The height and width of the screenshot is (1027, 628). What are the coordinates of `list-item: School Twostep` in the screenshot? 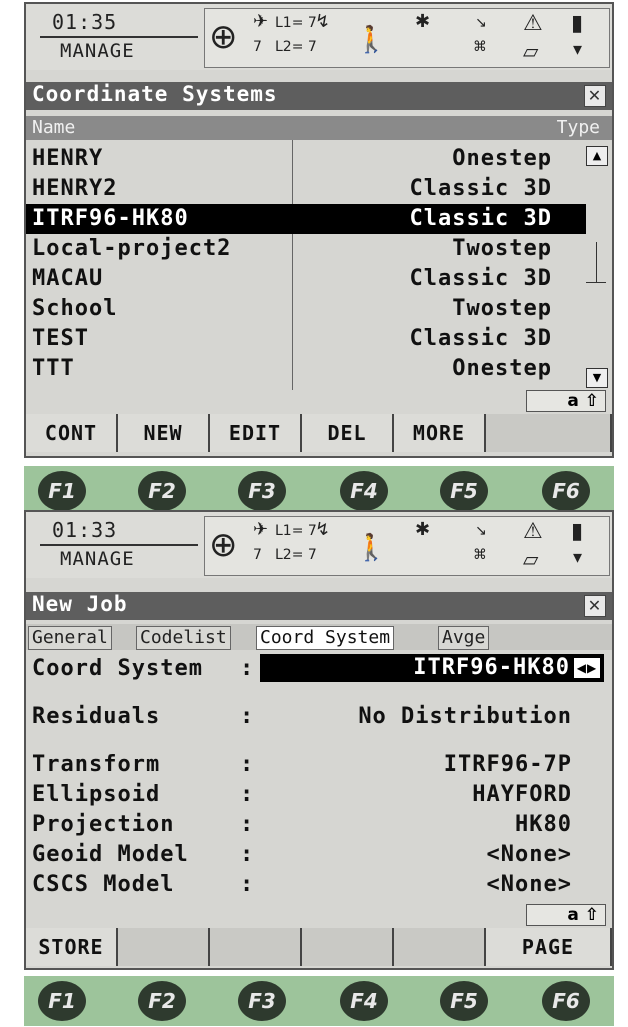 It's located at (306, 309).